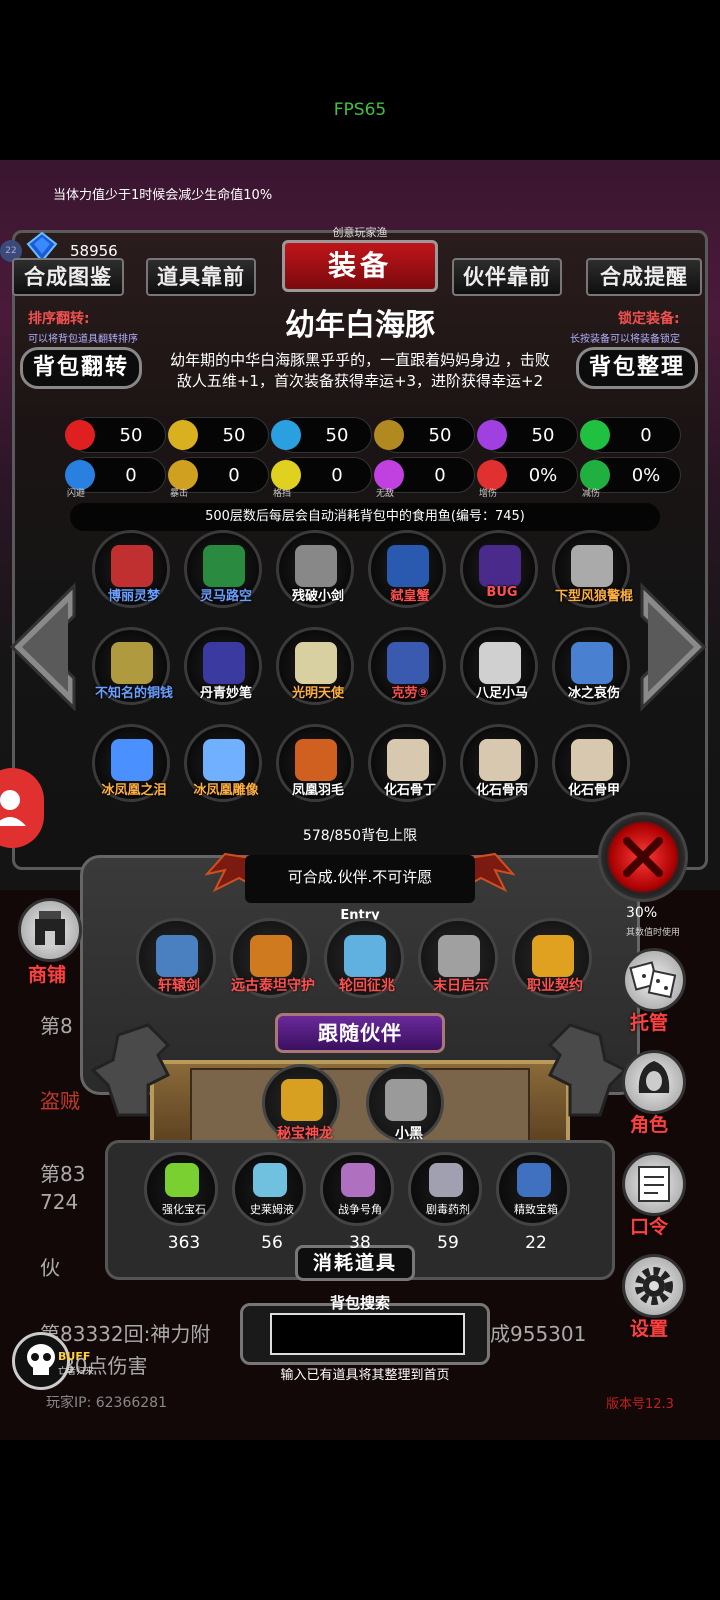  I want to click on sort-flip-label: 排序翻转:, so click(59, 319).